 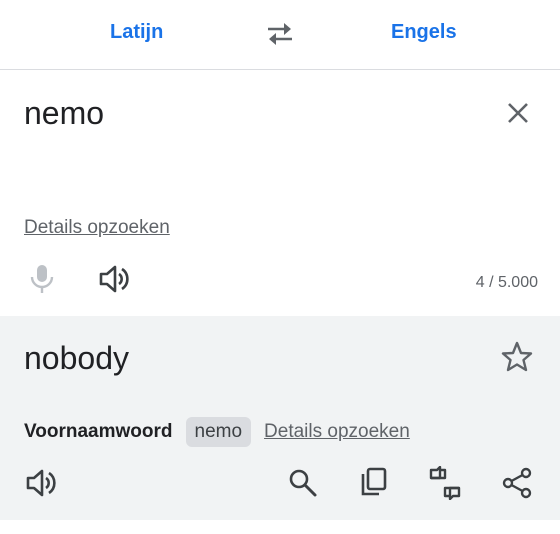 I want to click on bottom-edge, so click(x=280, y=527).